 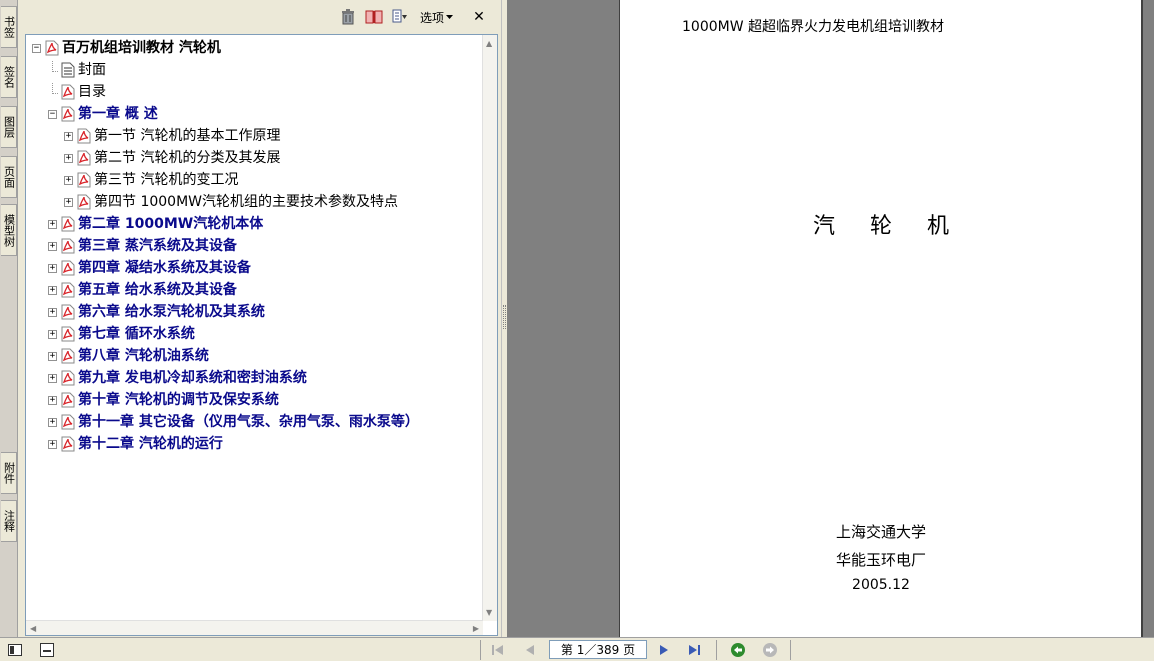 I want to click on bookmark-item: + 第二章 1000MW汽轮机本体, so click(x=155, y=224).